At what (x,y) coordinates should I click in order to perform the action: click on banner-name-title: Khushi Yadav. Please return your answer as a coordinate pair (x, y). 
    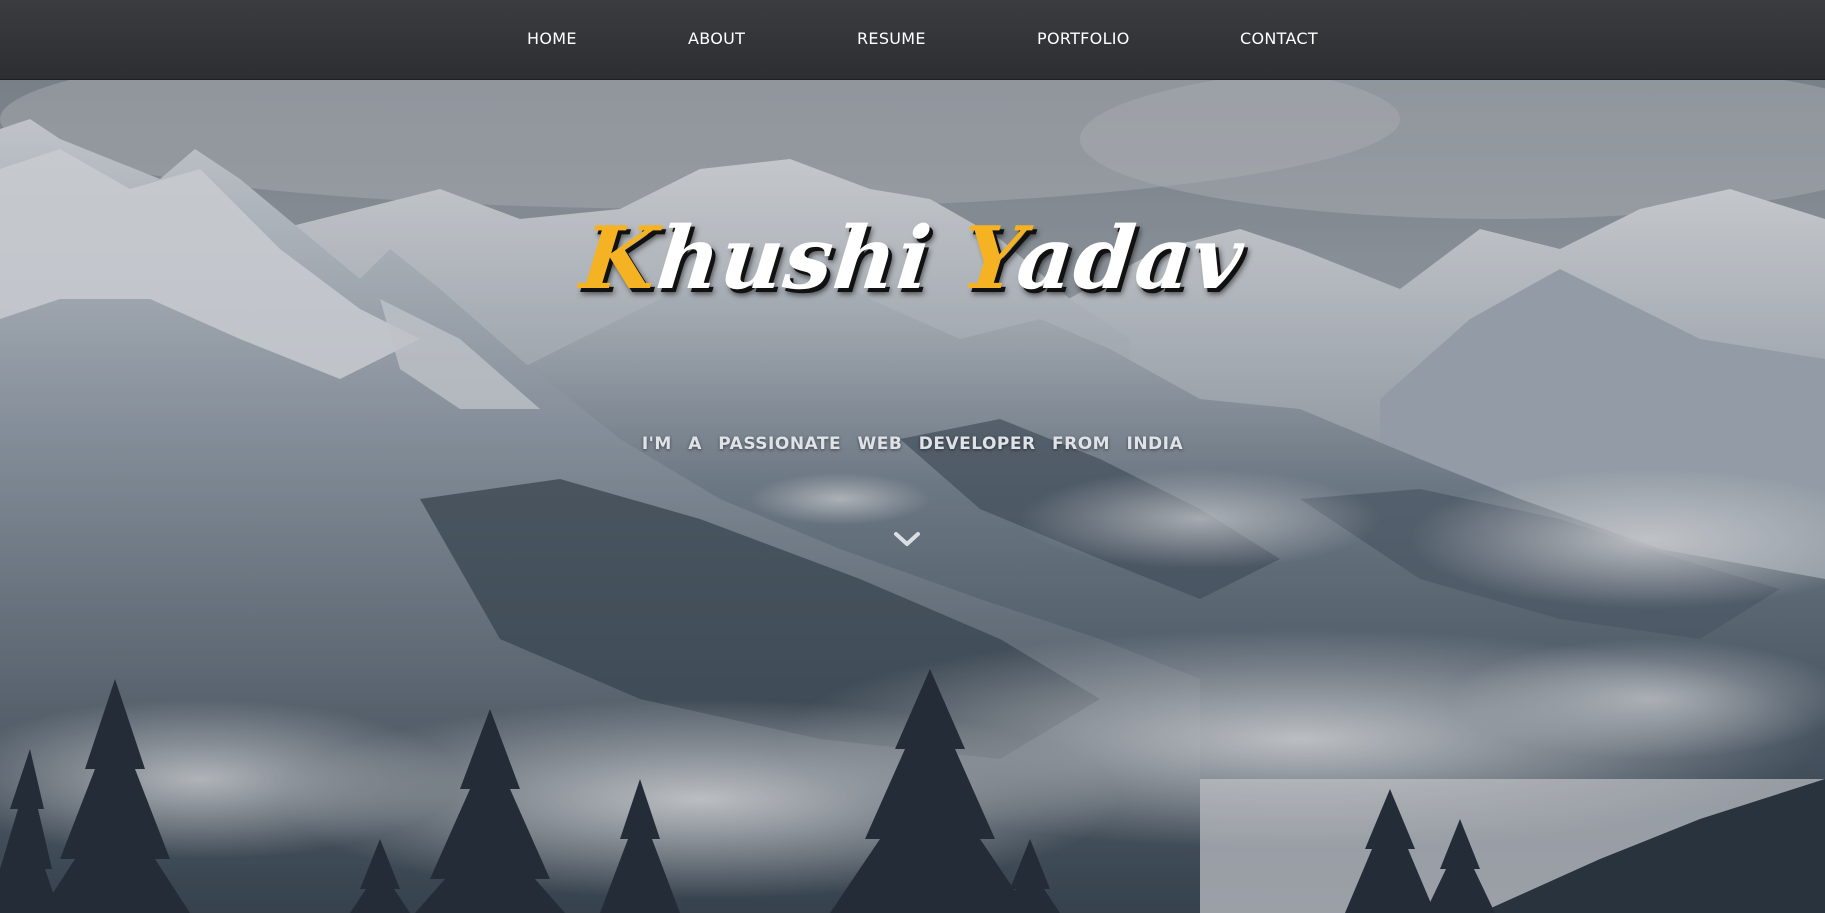
    Looking at the image, I should click on (912, 258).